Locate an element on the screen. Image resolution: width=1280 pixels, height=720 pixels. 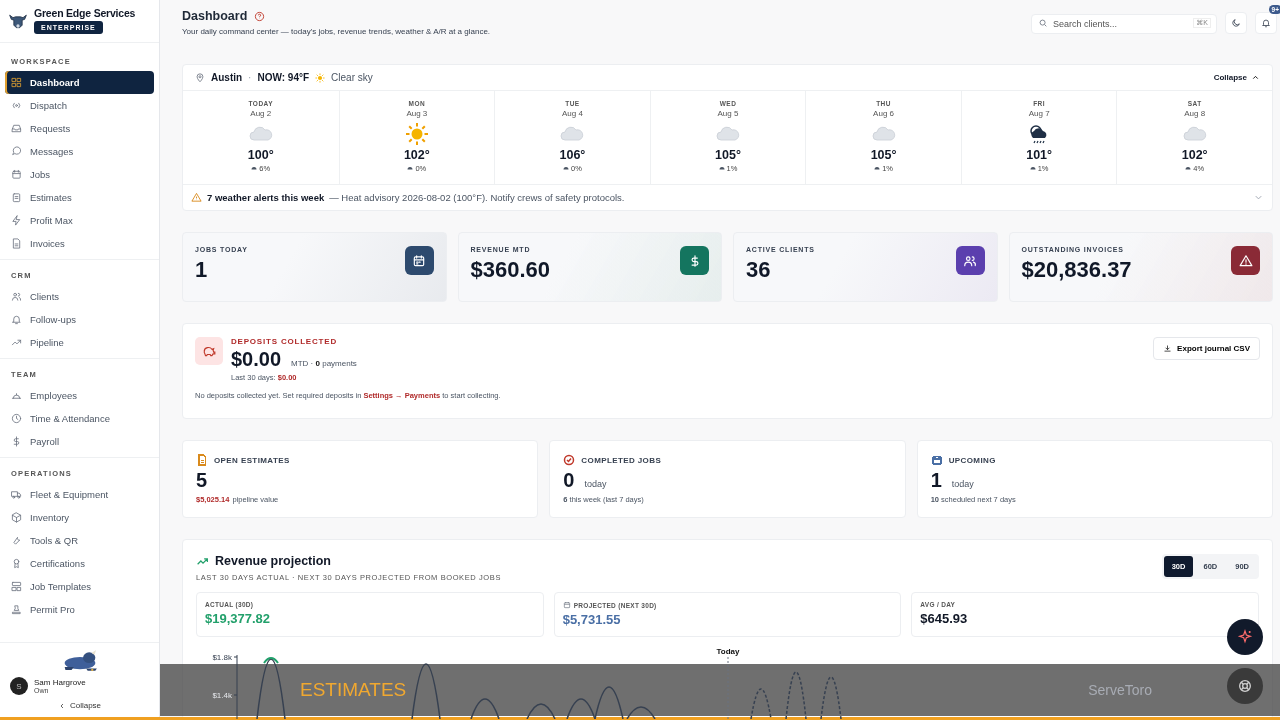
metric-value: $19,377.82 is located at coordinates (238, 618).